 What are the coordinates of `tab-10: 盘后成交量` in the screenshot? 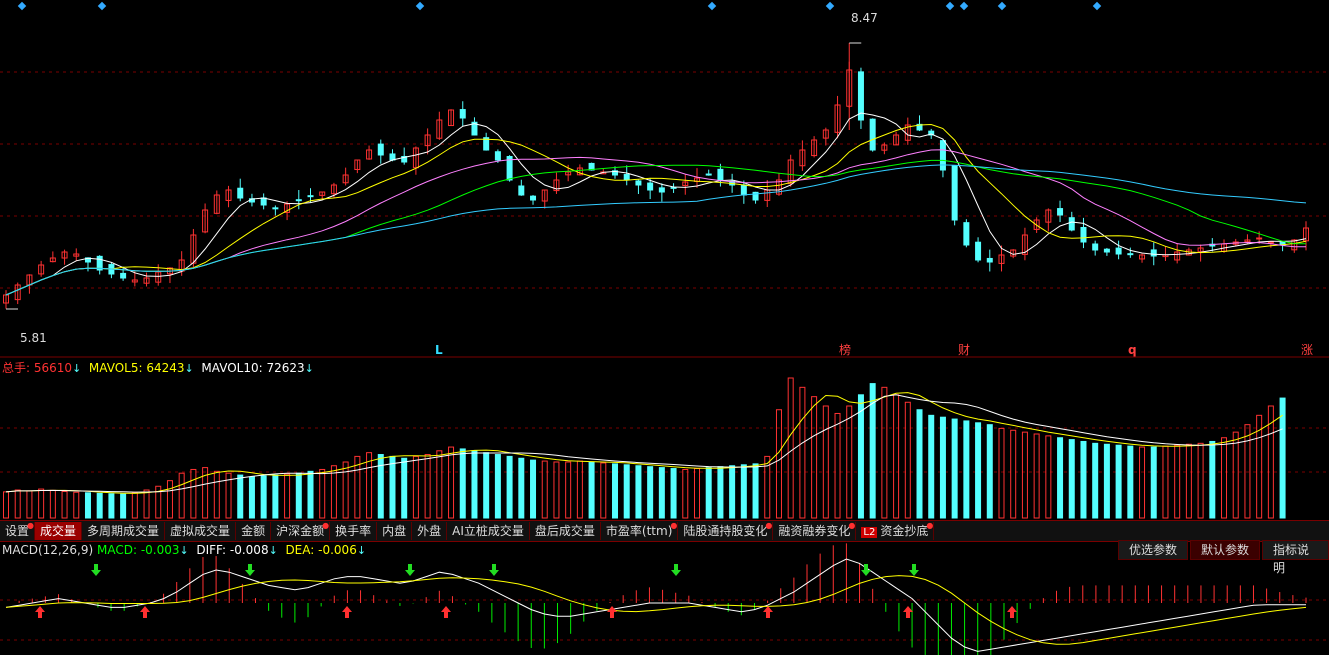 It's located at (565, 531).